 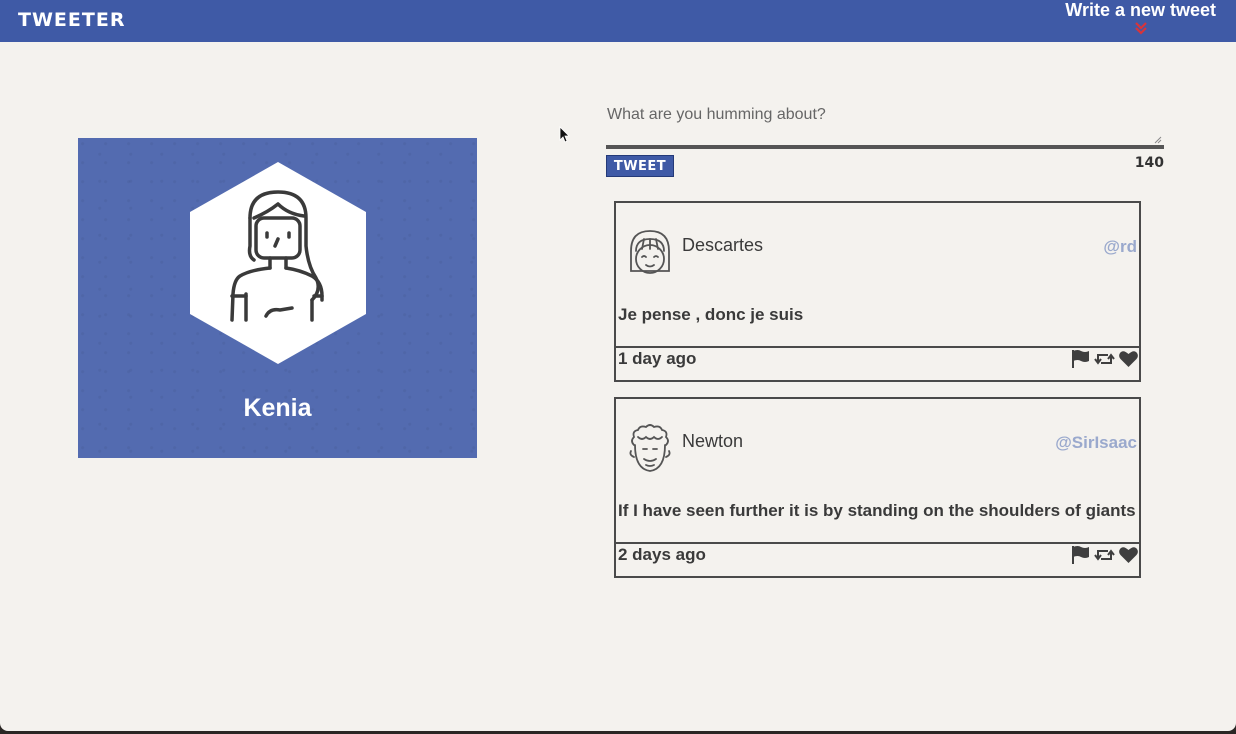 I want to click on tweet-timestamp: 1 day ago, so click(x=657, y=358).